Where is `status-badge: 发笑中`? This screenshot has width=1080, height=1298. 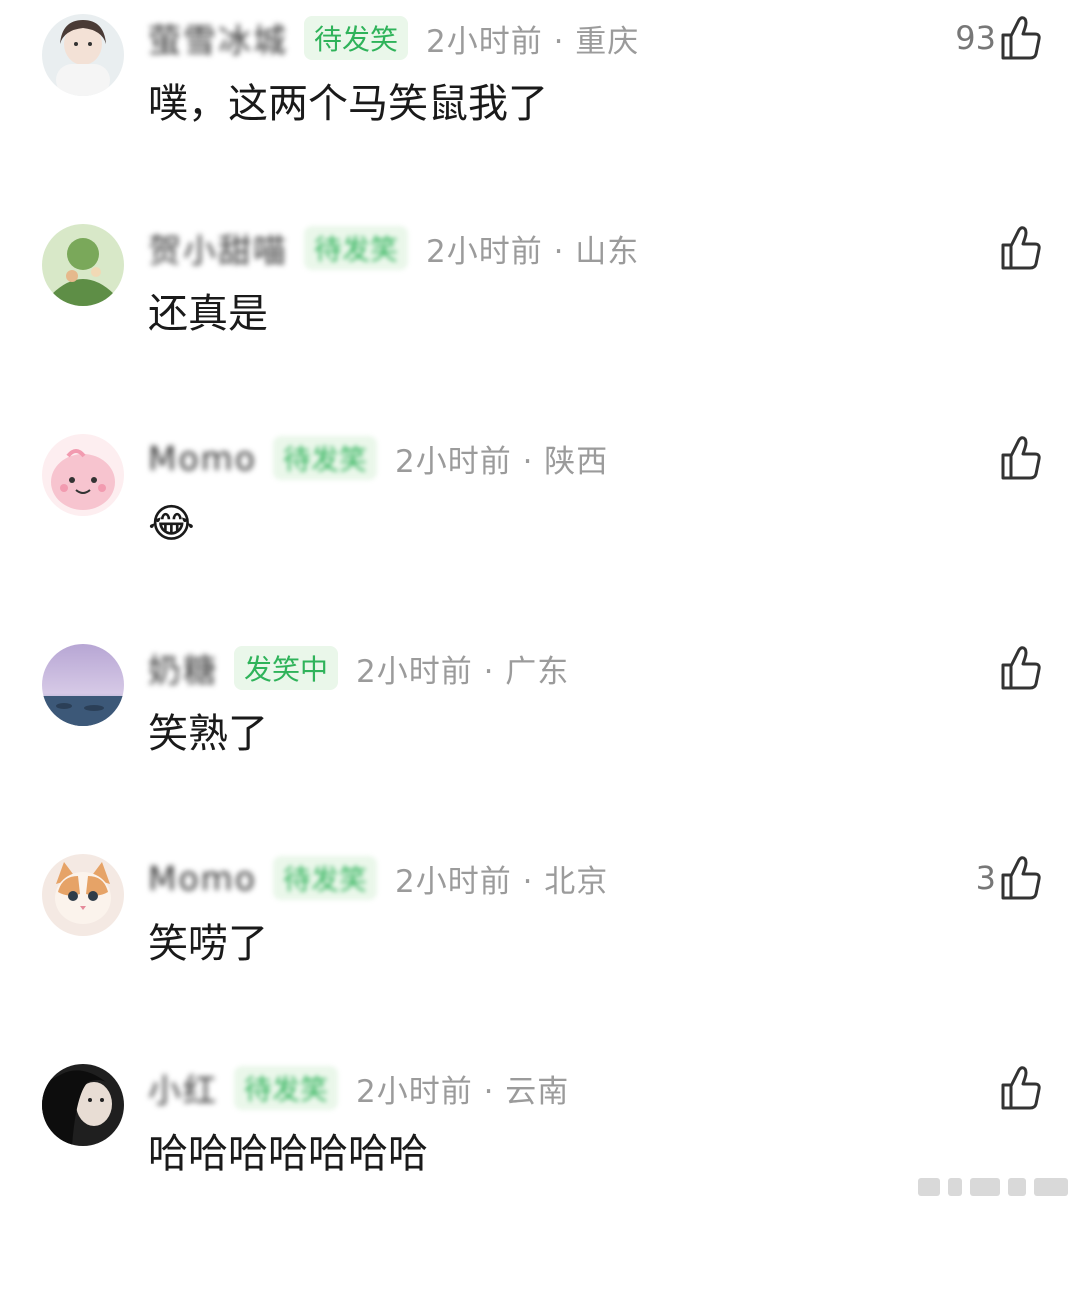
status-badge: 发笑中 is located at coordinates (286, 668).